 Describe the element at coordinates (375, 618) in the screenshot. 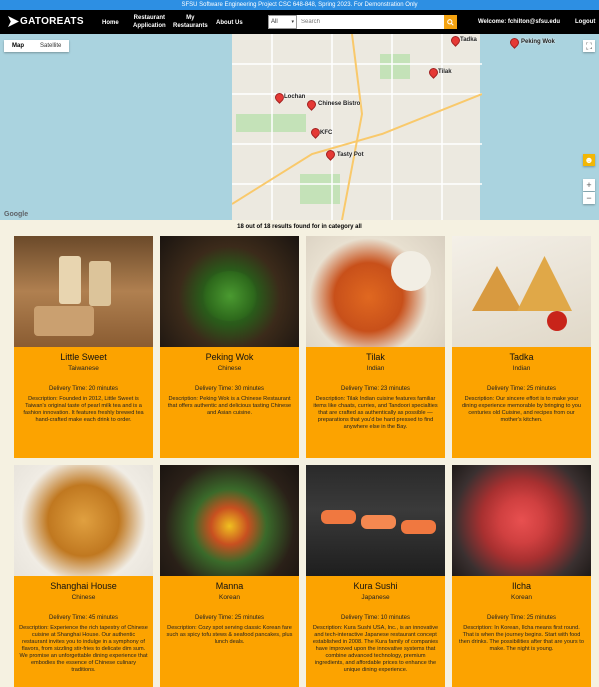

I see `delivery-time: Delivery Time: 10 minutes` at that location.